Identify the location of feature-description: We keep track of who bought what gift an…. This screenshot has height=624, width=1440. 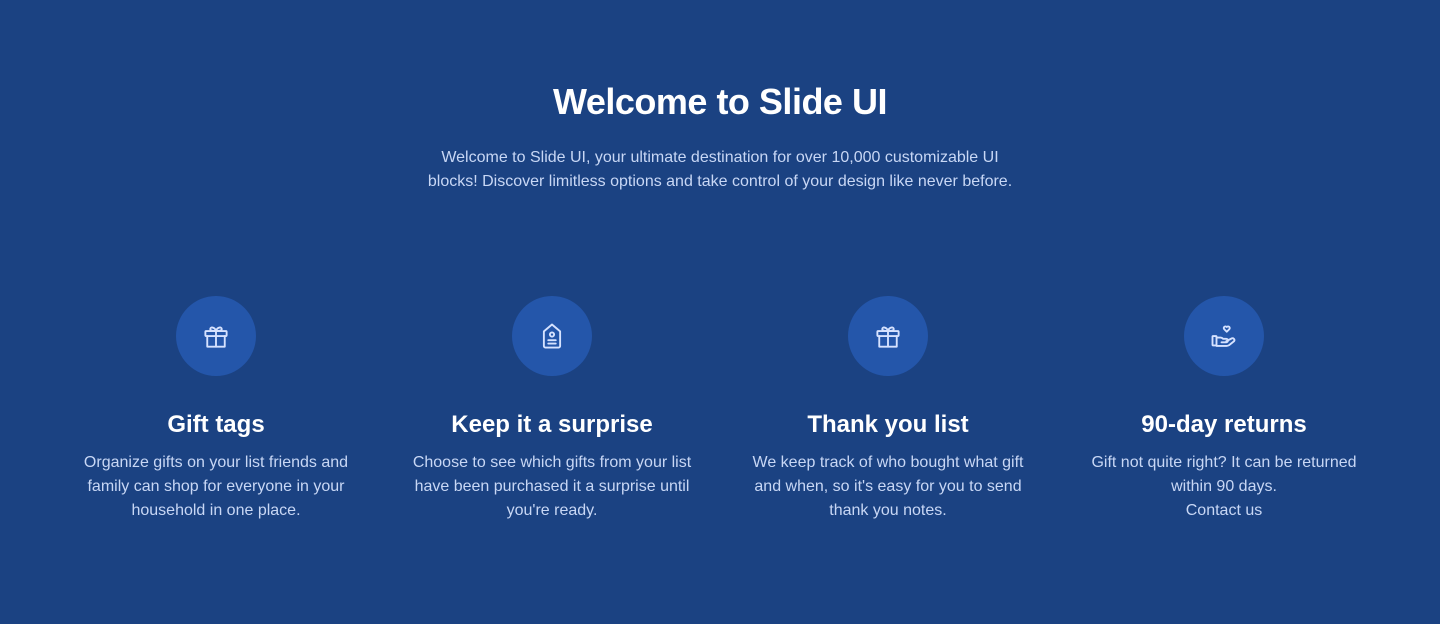
(888, 486).